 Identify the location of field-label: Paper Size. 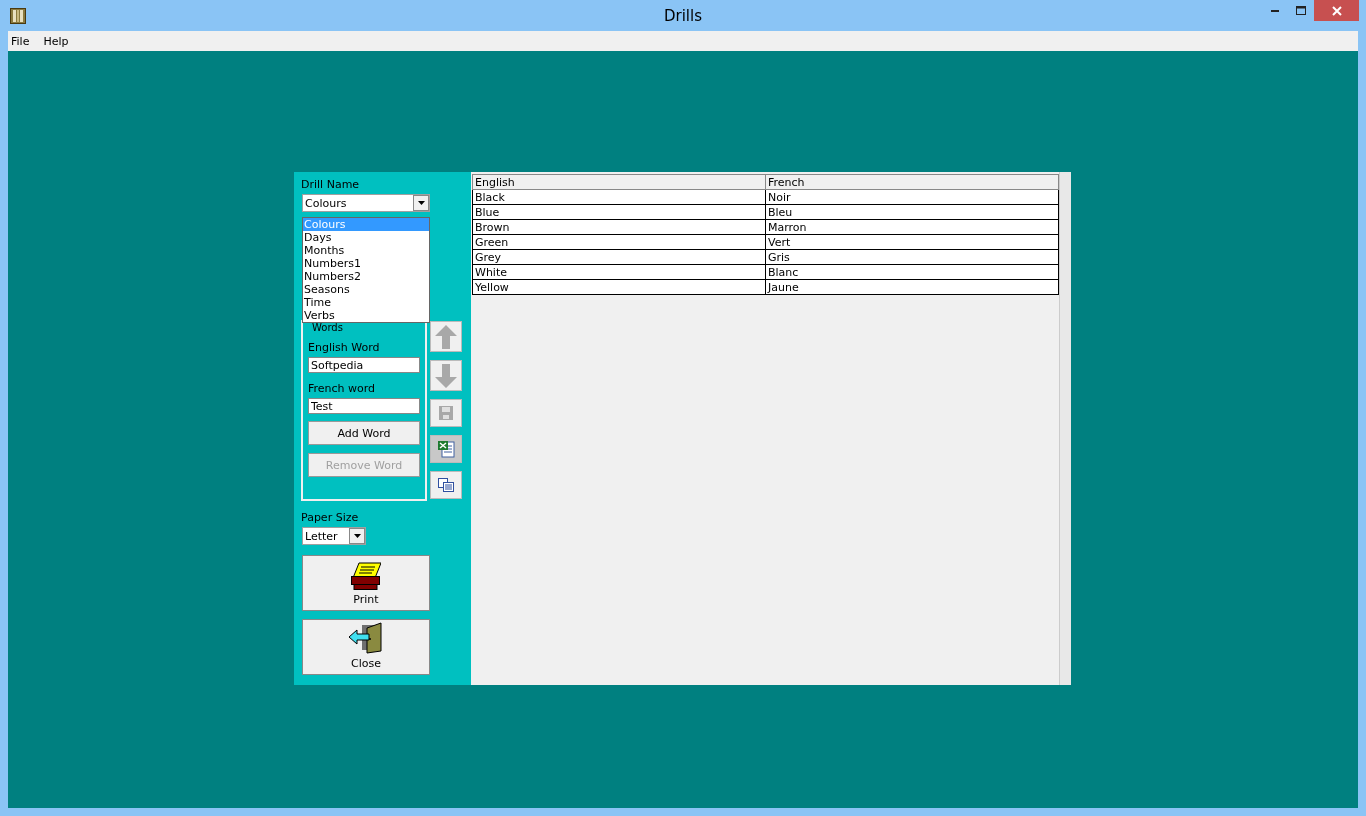
(330, 517).